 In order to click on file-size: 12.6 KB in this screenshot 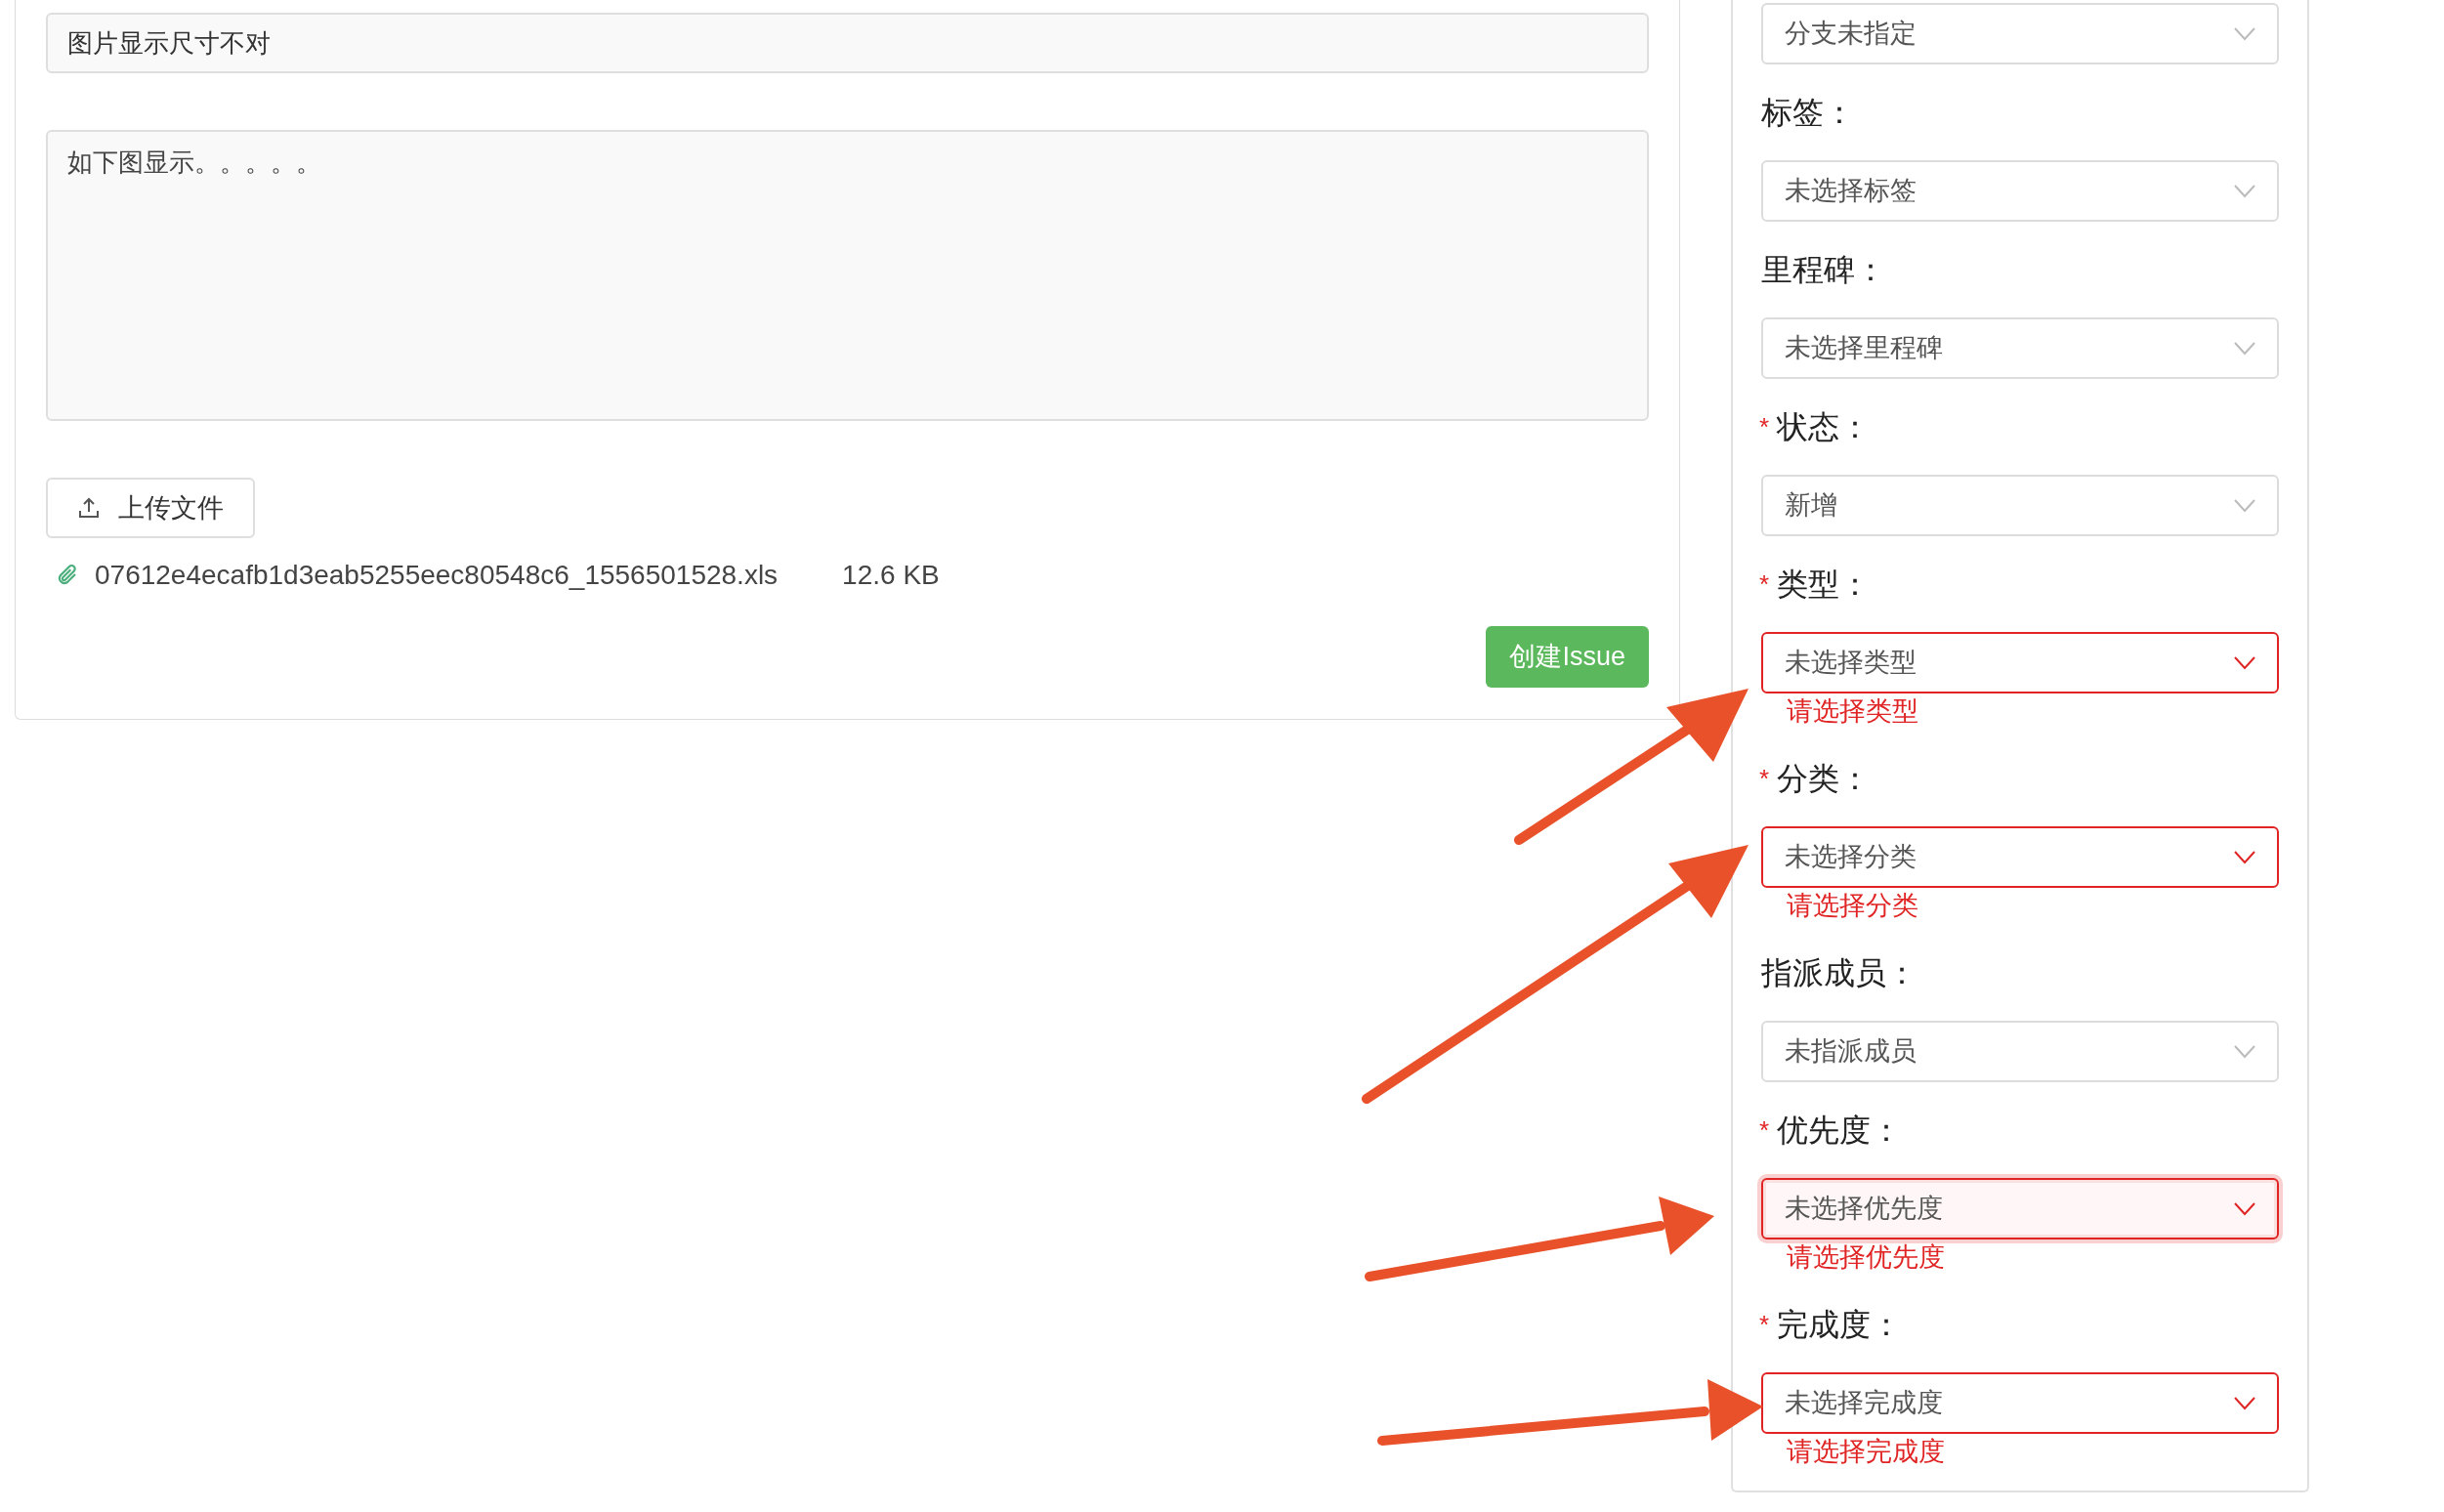, I will do `click(891, 575)`.